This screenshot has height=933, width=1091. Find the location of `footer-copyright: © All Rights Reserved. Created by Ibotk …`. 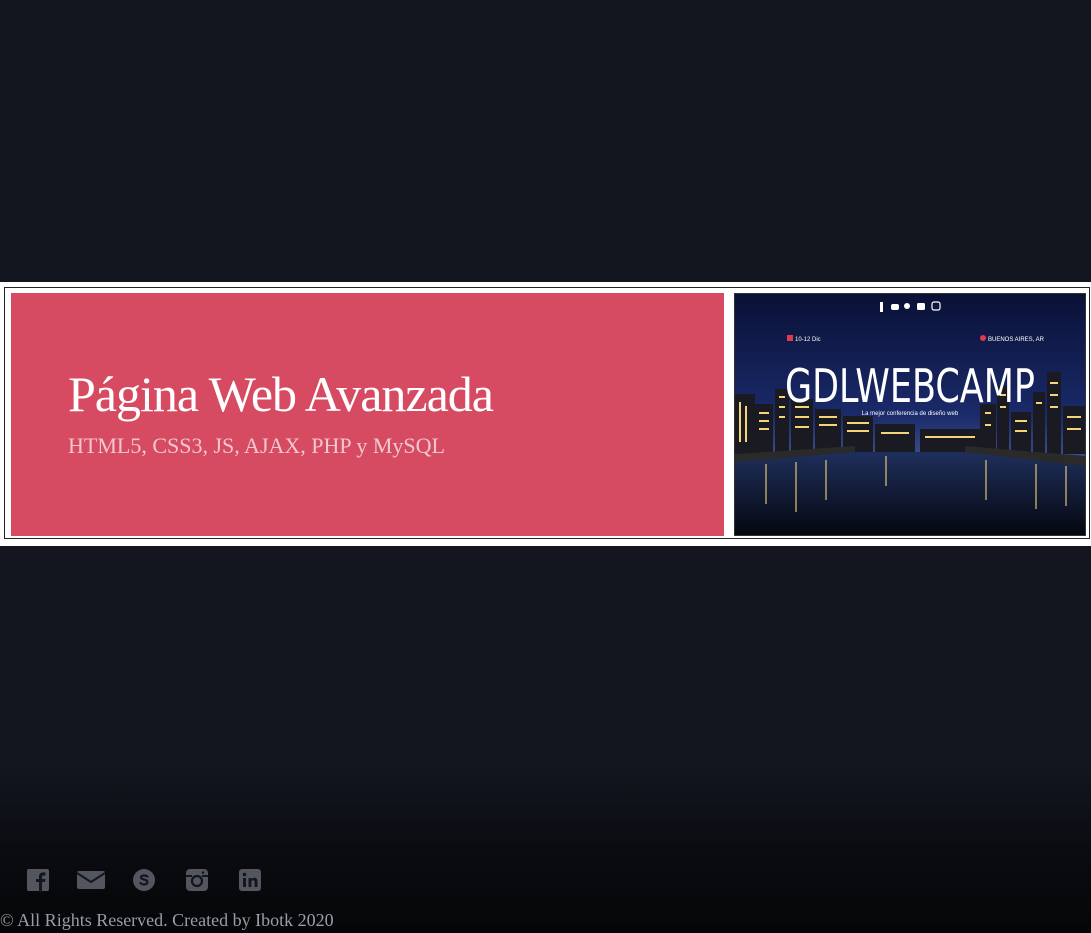

footer-copyright: © All Rights Reserved. Created by Ibotk … is located at coordinates (167, 920).